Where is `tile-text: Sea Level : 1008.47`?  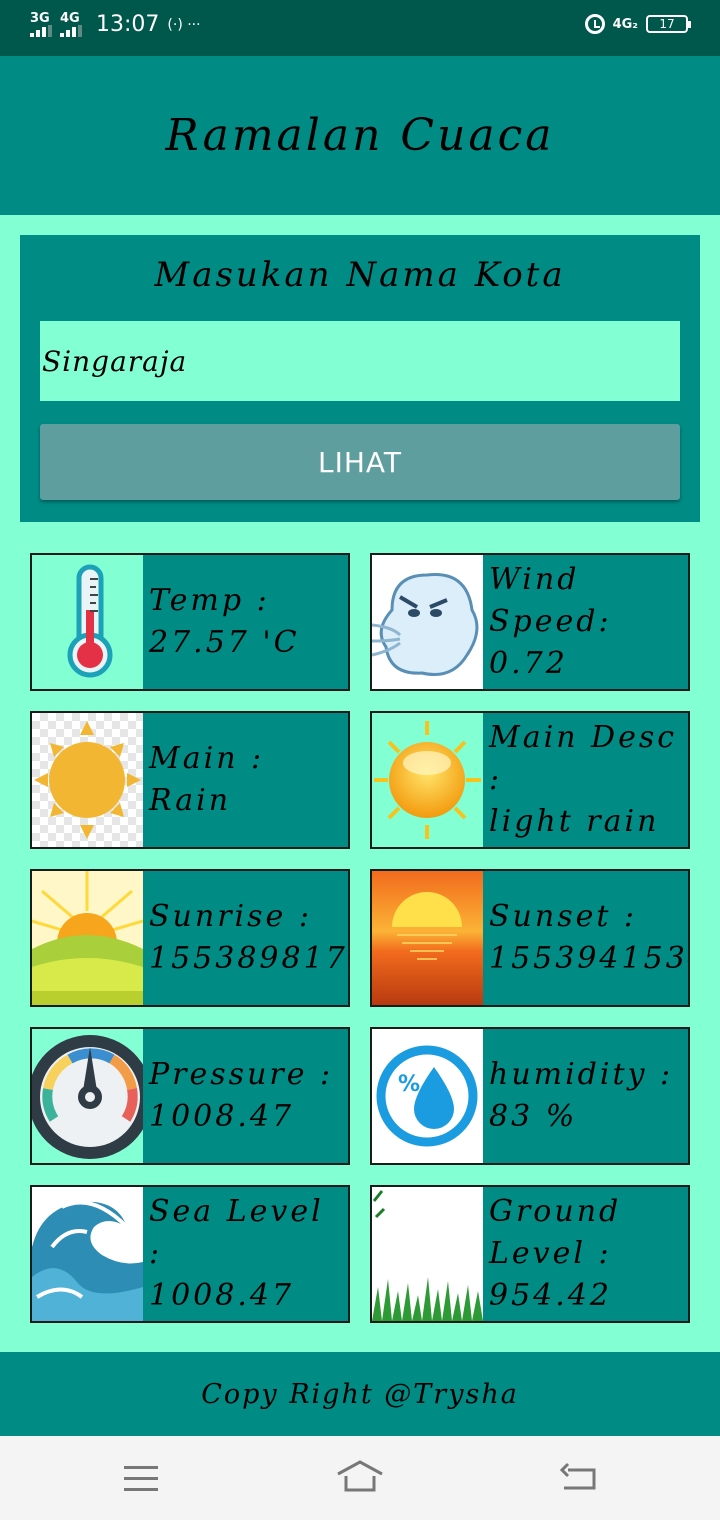
tile-text: Sea Level : 1008.47 is located at coordinates (245, 1254).